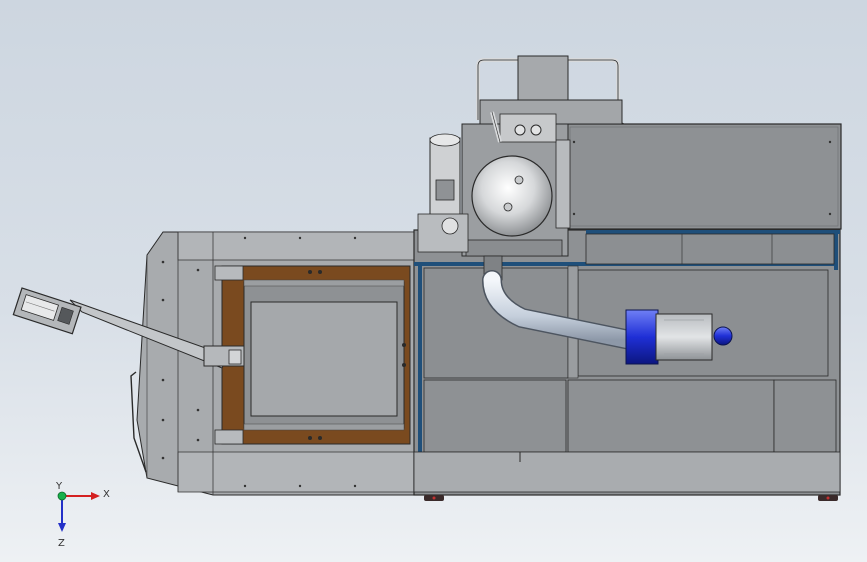 Image resolution: width=867 pixels, height=562 pixels. Describe the element at coordinates (324, 359) in the screenshot. I see `work-plate` at that location.